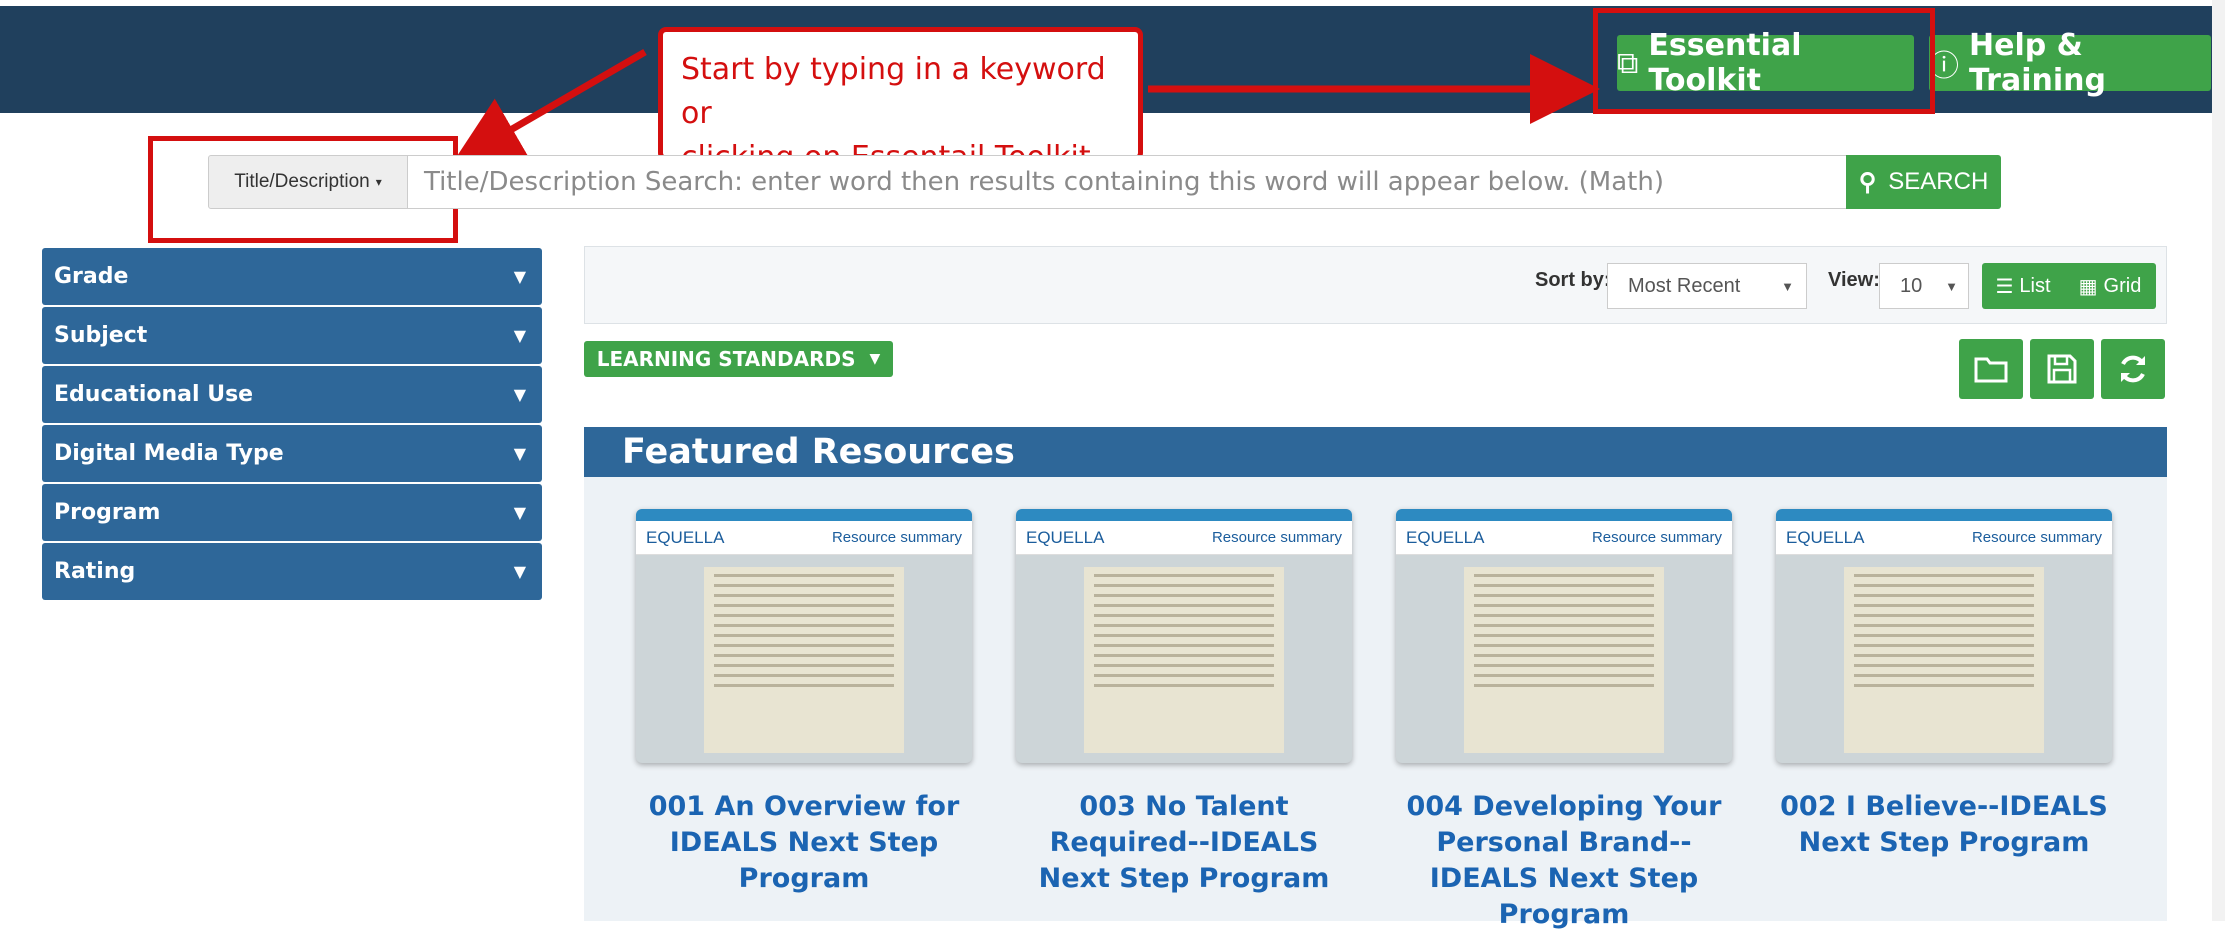  I want to click on filter-label: Digital Media Type, so click(169, 453).